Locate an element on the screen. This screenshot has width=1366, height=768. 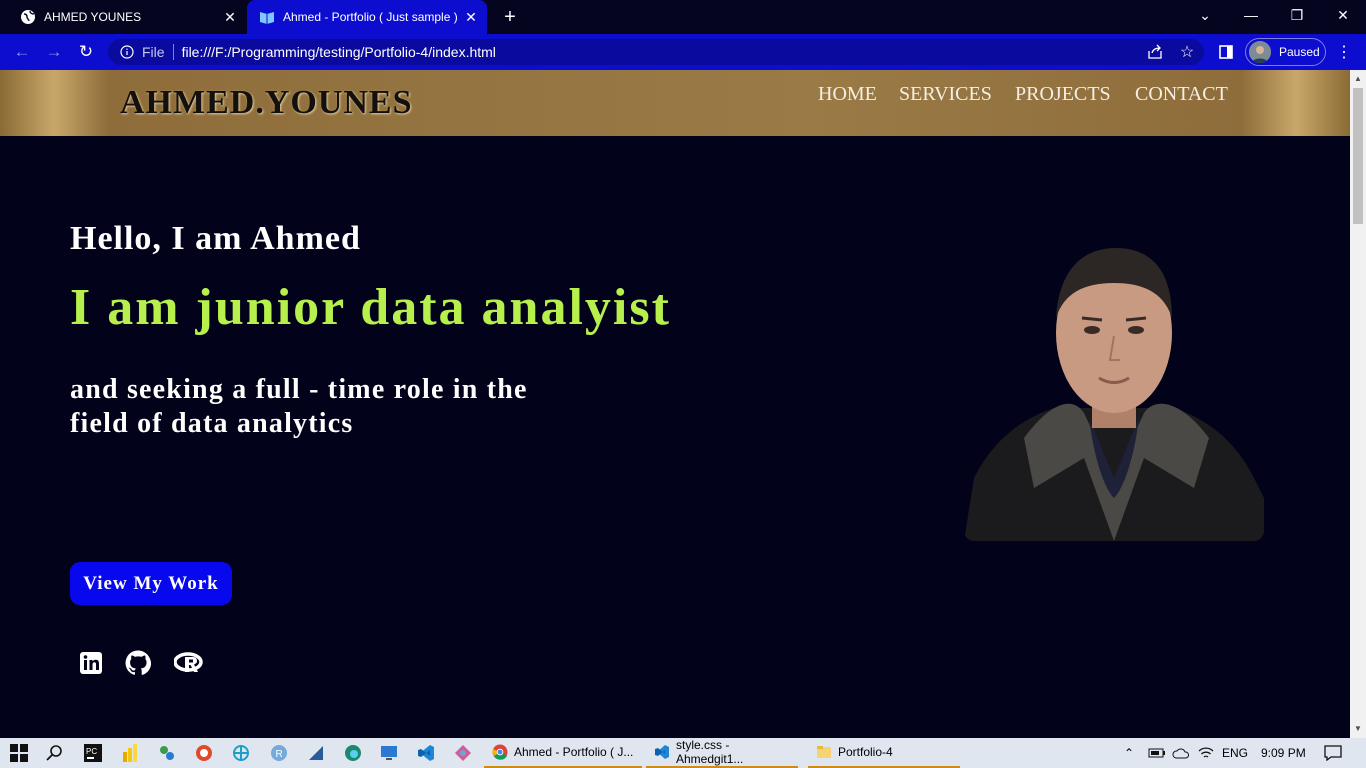
new-tab-button: + is located at coordinates (510, 17).